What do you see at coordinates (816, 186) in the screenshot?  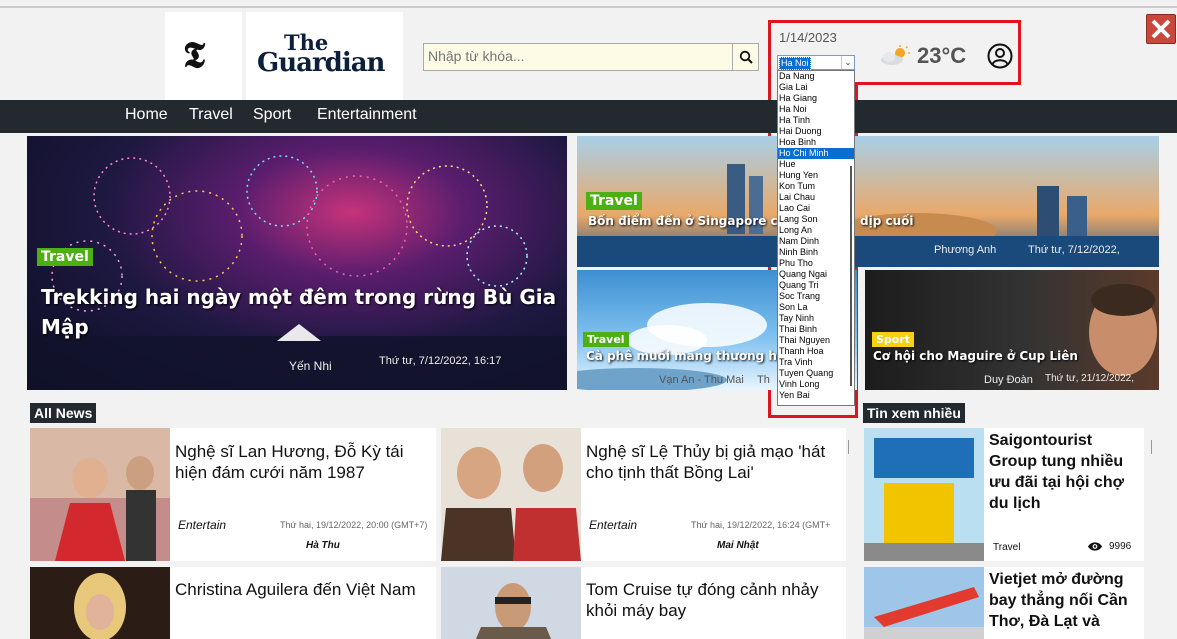 I see `city-option: Kon Tum` at bounding box center [816, 186].